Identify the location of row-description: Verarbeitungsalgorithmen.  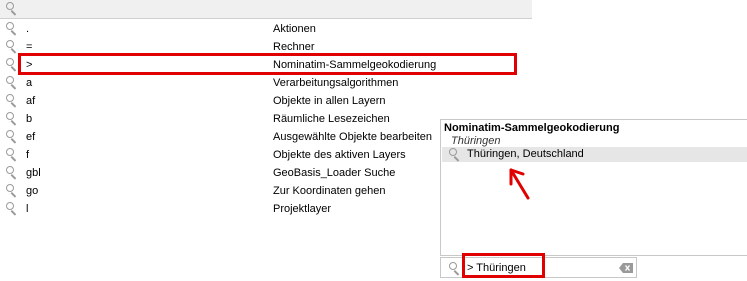
(336, 83).